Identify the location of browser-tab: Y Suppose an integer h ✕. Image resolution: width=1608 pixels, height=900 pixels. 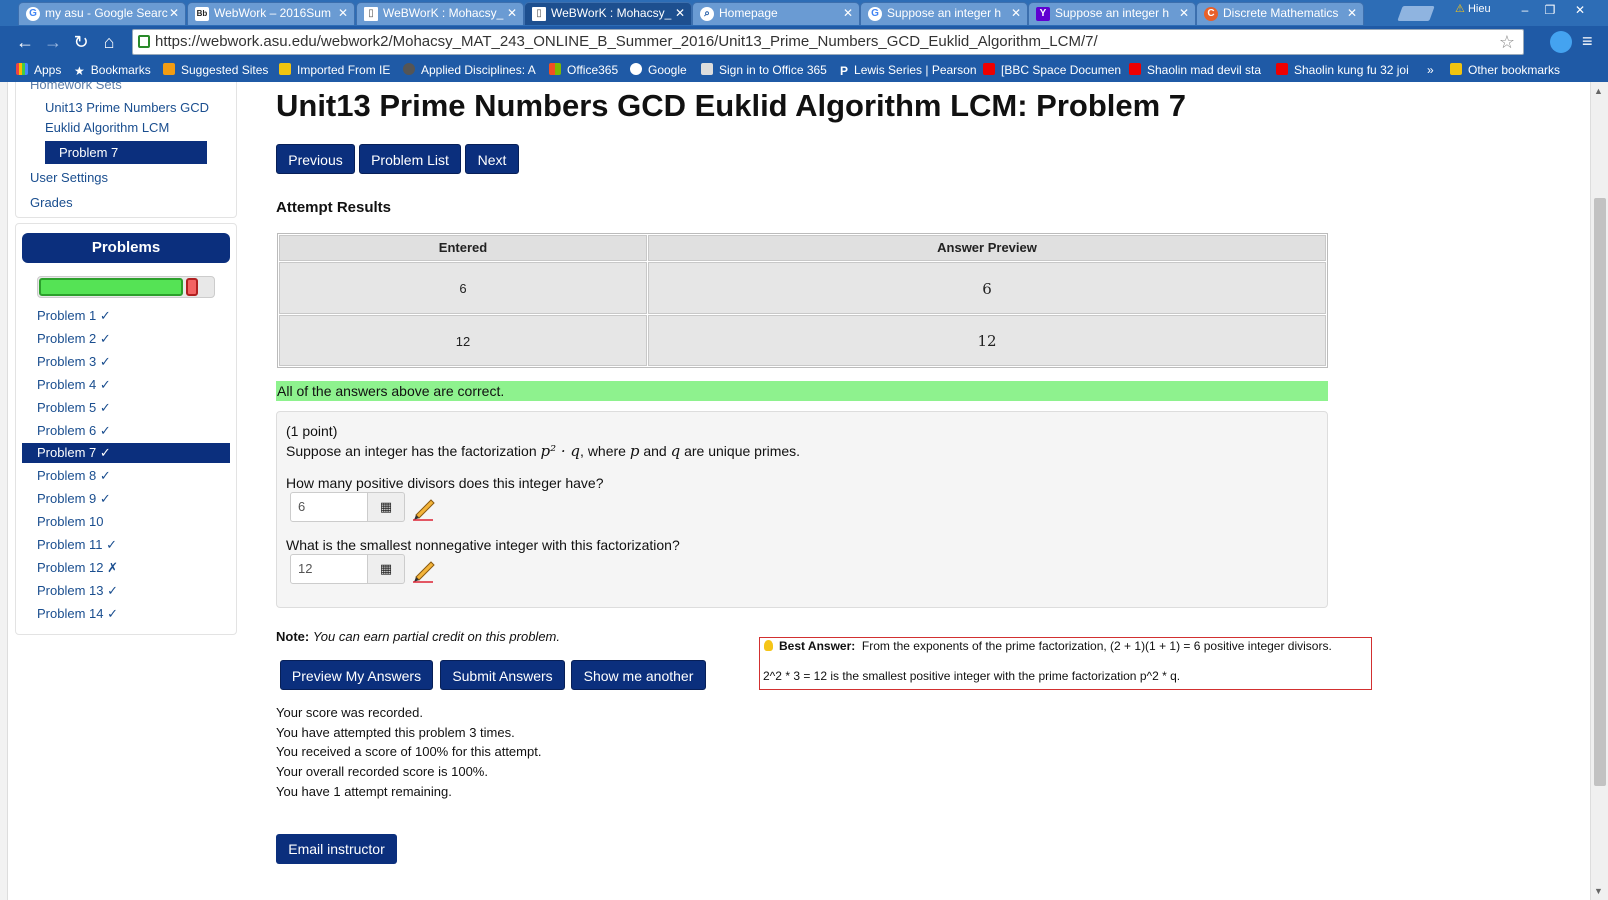
(1112, 13).